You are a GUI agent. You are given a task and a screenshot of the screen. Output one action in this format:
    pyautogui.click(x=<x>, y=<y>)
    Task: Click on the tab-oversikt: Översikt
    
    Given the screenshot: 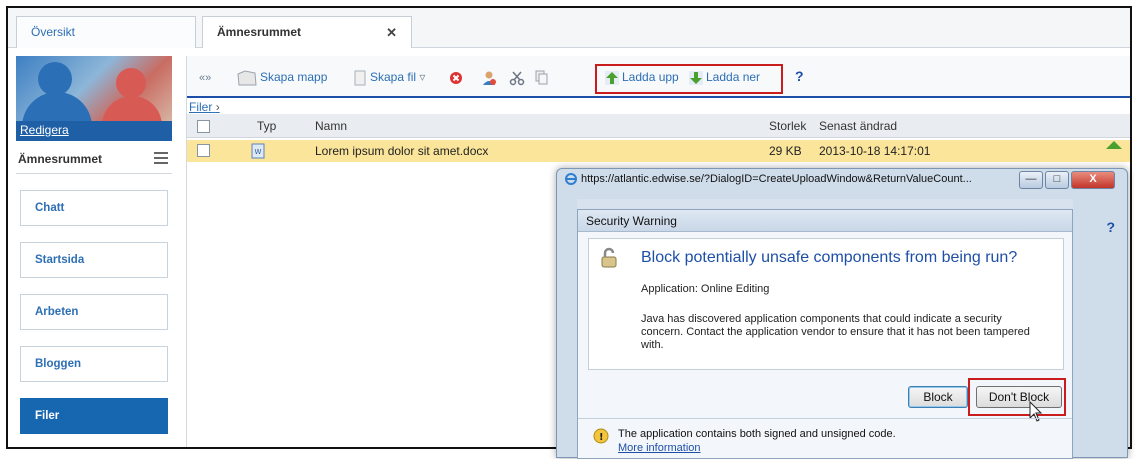 What is the action you would take?
    pyautogui.click(x=106, y=32)
    